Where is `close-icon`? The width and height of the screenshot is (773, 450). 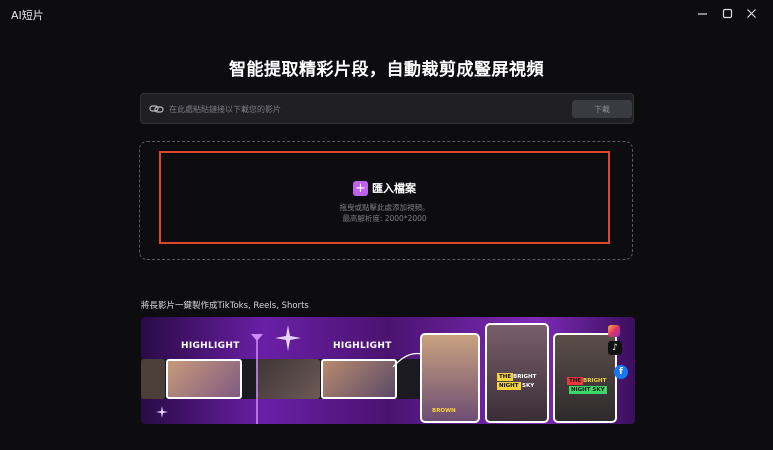 close-icon is located at coordinates (751, 13).